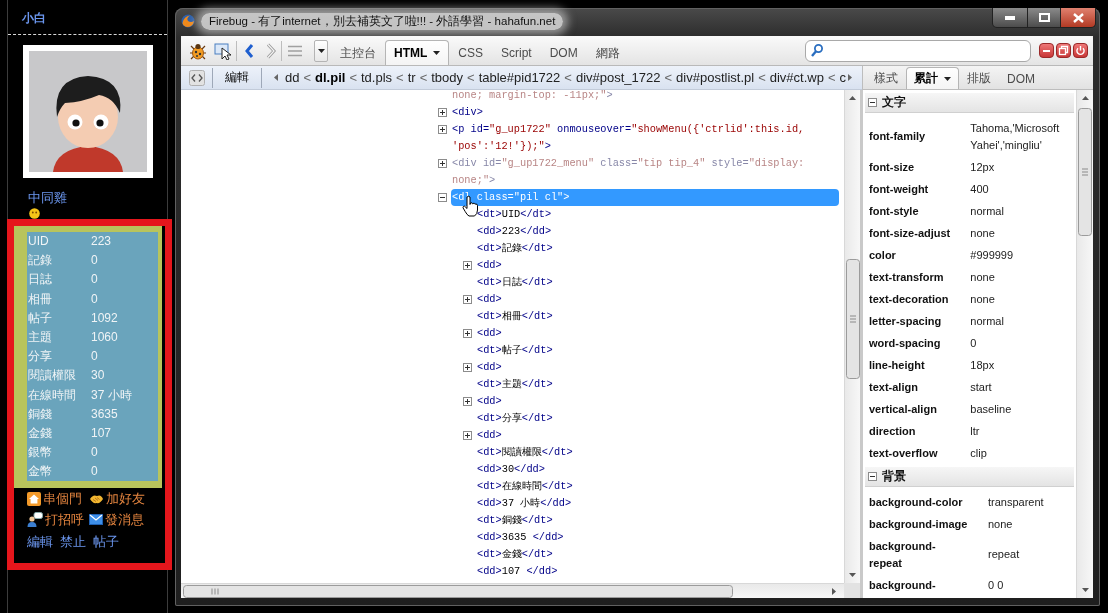  What do you see at coordinates (525, 452) in the screenshot?
I see `code-line: <dt>閱讀權限</dt>` at bounding box center [525, 452].